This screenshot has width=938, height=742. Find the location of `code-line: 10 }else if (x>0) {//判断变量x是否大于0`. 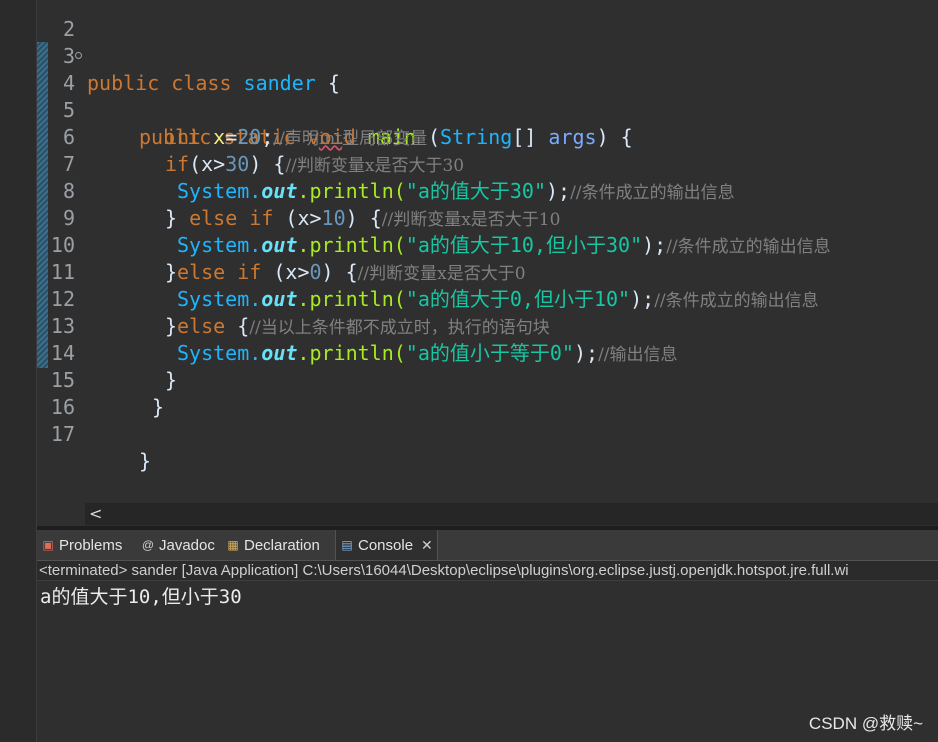

code-line: 10 }else if (x>0) {//判断变量x是否大于0 is located at coordinates (487, 244).